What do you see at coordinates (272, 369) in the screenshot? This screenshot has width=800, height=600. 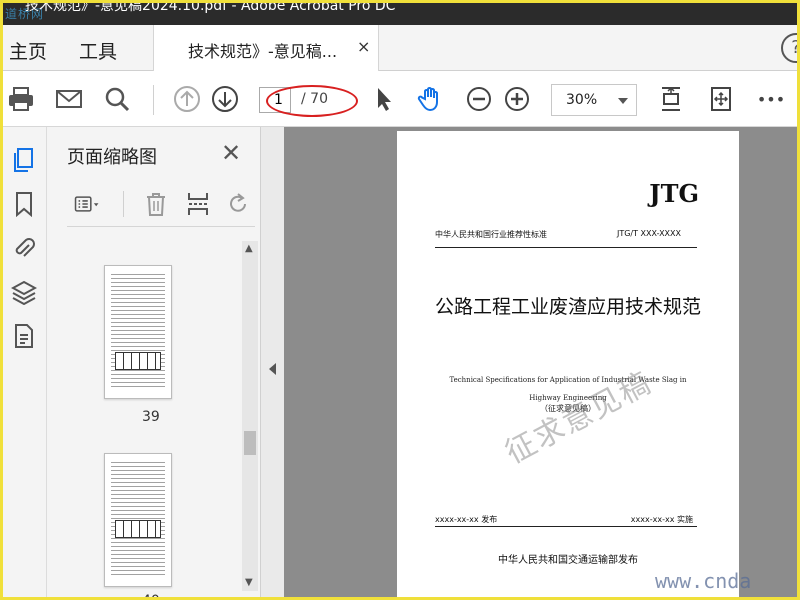 I see `collapse-arrow-icon` at bounding box center [272, 369].